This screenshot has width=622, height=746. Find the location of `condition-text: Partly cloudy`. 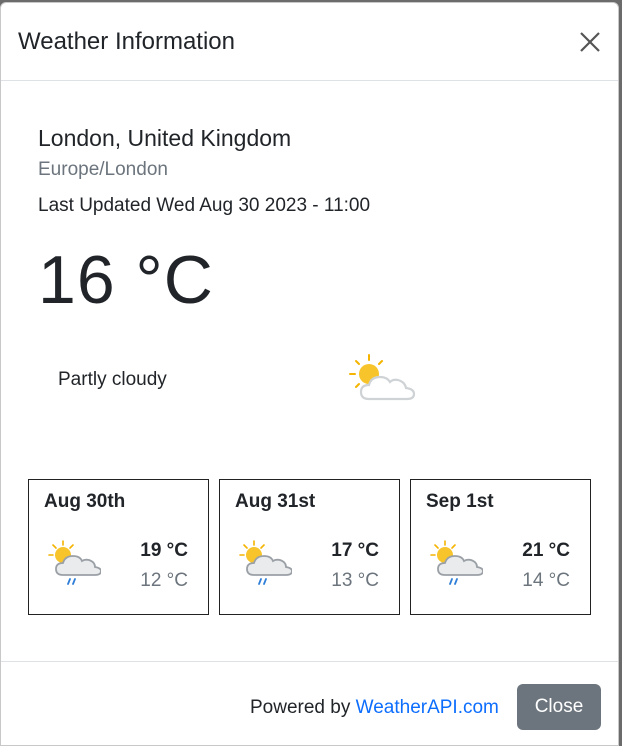

condition-text: Partly cloudy is located at coordinates (112, 379).